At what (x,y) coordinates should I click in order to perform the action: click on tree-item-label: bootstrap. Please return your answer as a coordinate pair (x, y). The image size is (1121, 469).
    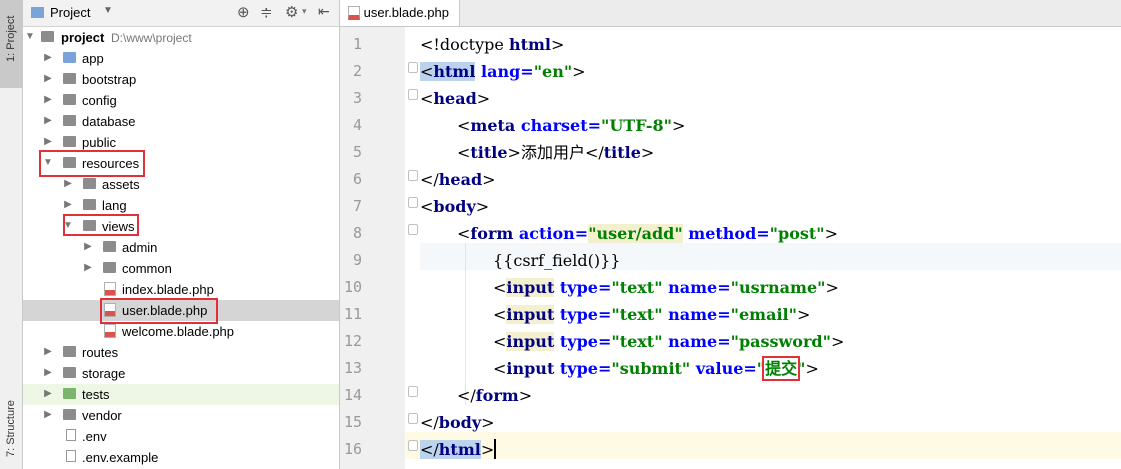
    Looking at the image, I should click on (109, 79).